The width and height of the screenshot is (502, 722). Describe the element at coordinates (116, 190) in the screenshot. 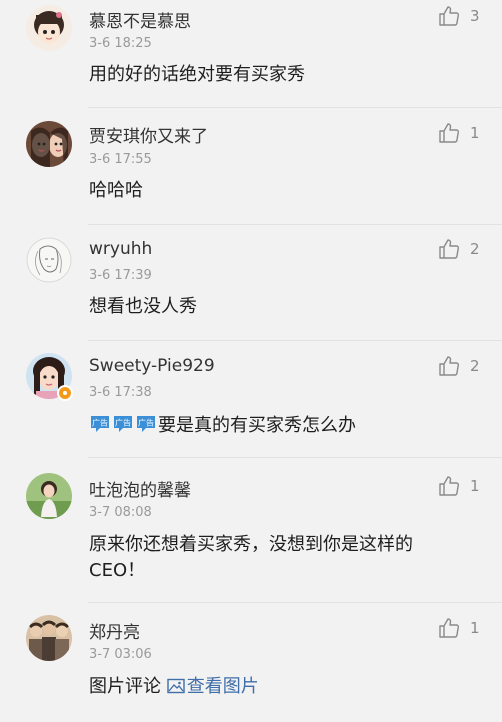

I see `comment-text: 哈哈哈` at that location.